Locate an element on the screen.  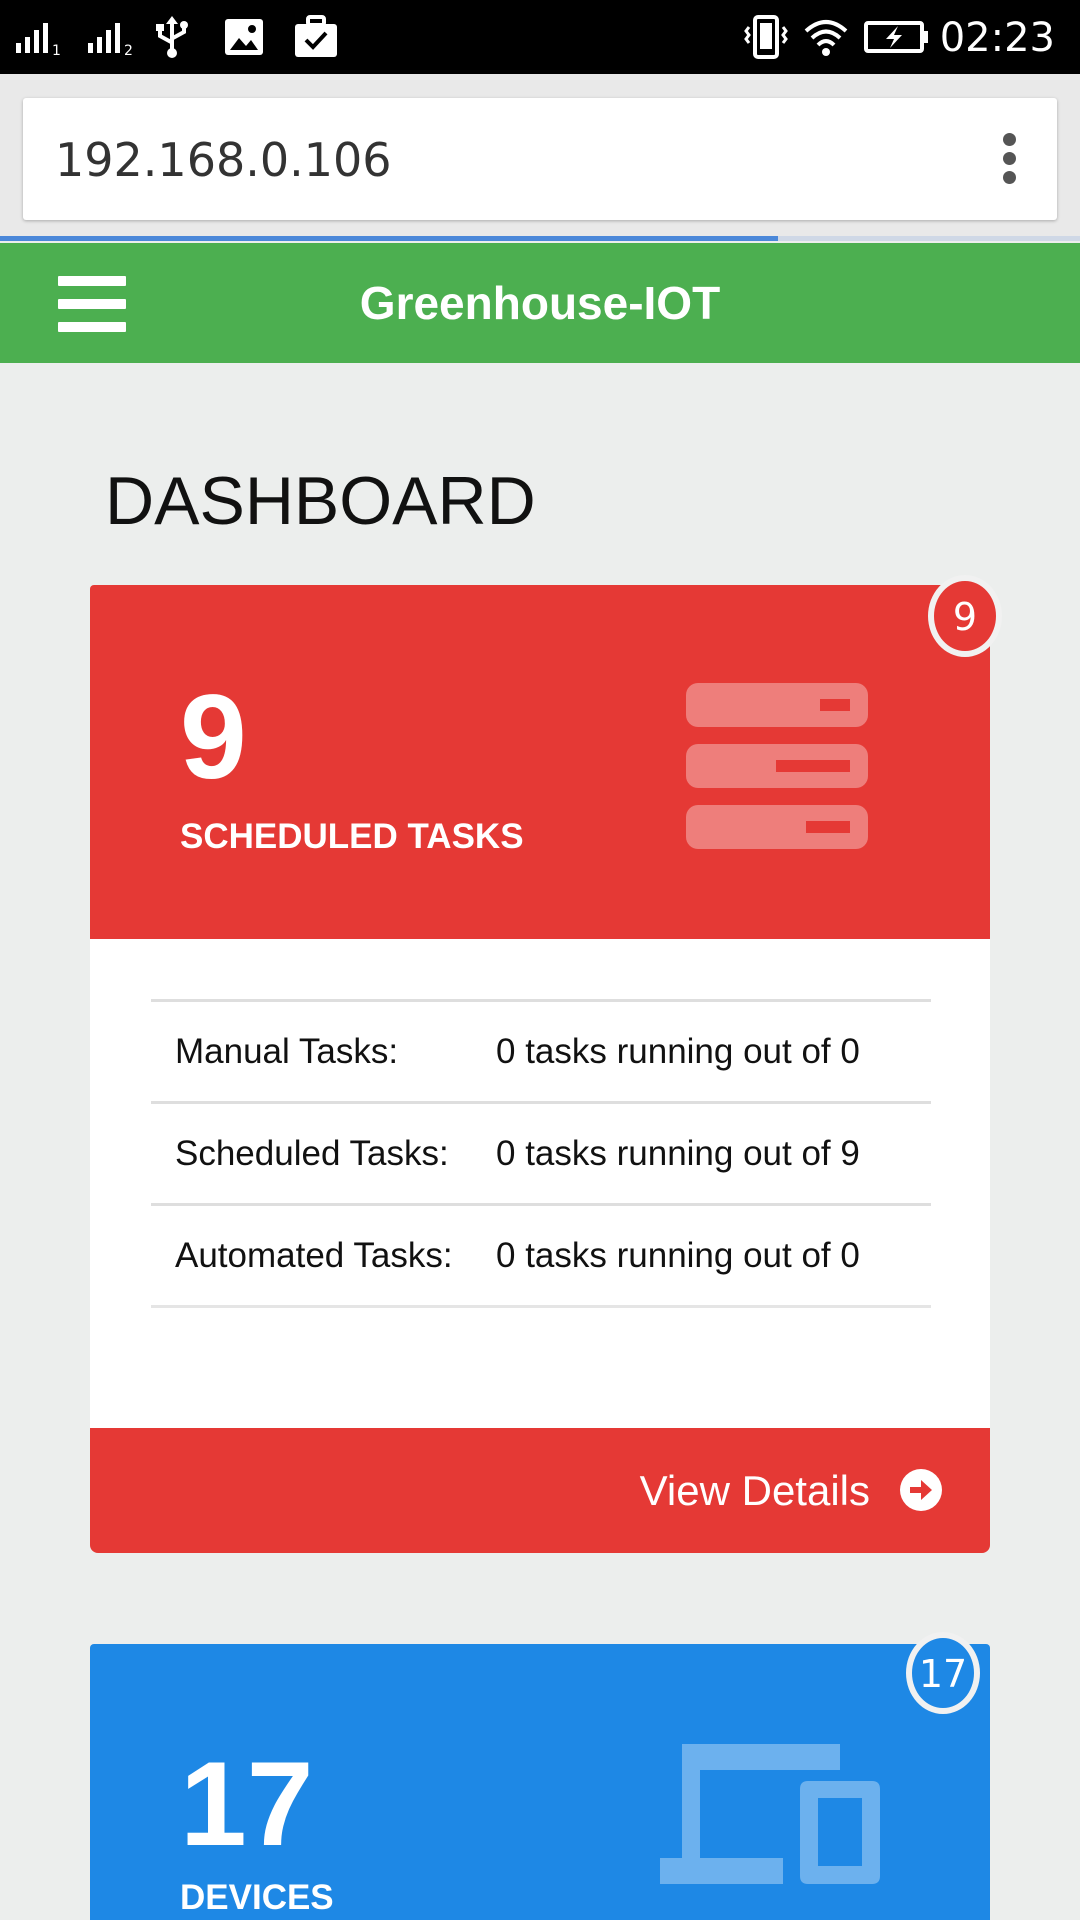
page-load-progress is located at coordinates (540, 238).